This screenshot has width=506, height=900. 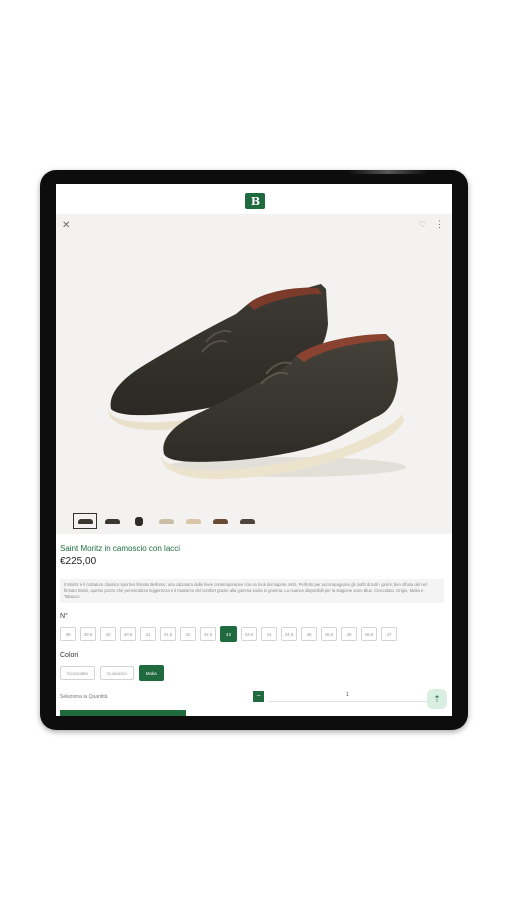 I want to click on size-label: N°, so click(x=64, y=616).